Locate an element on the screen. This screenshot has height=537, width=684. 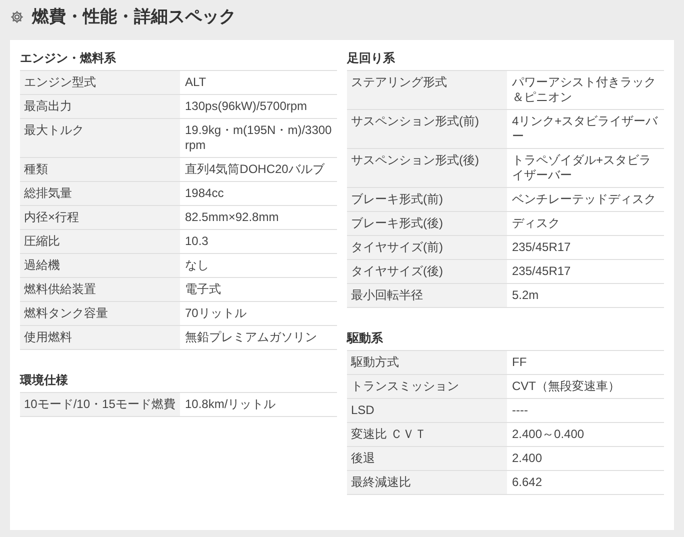
spec-value: 10.8km/リットル is located at coordinates (230, 404).